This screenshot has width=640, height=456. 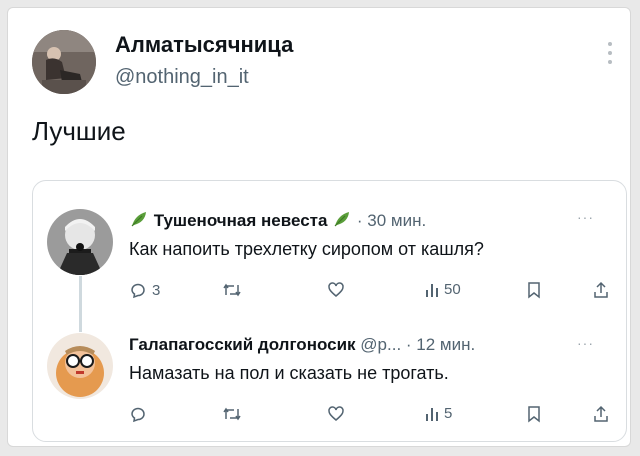 I want to click on tweet2-avatar, so click(x=80, y=366).